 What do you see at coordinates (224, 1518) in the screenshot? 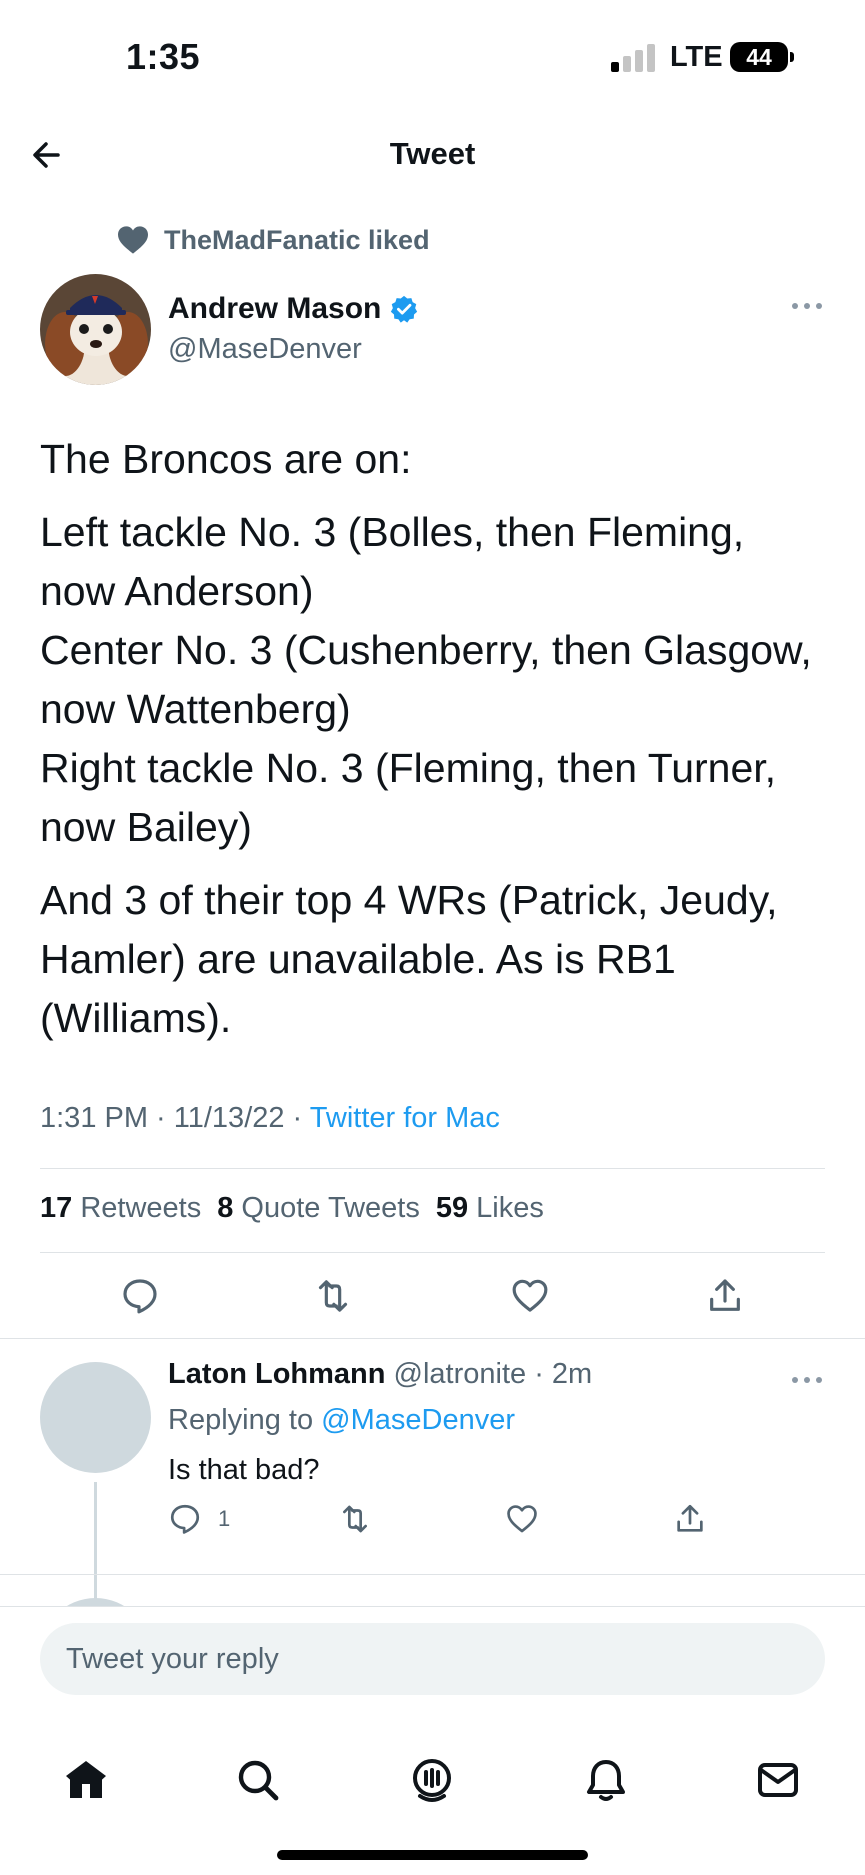
I see `reply-count: 1` at bounding box center [224, 1518].